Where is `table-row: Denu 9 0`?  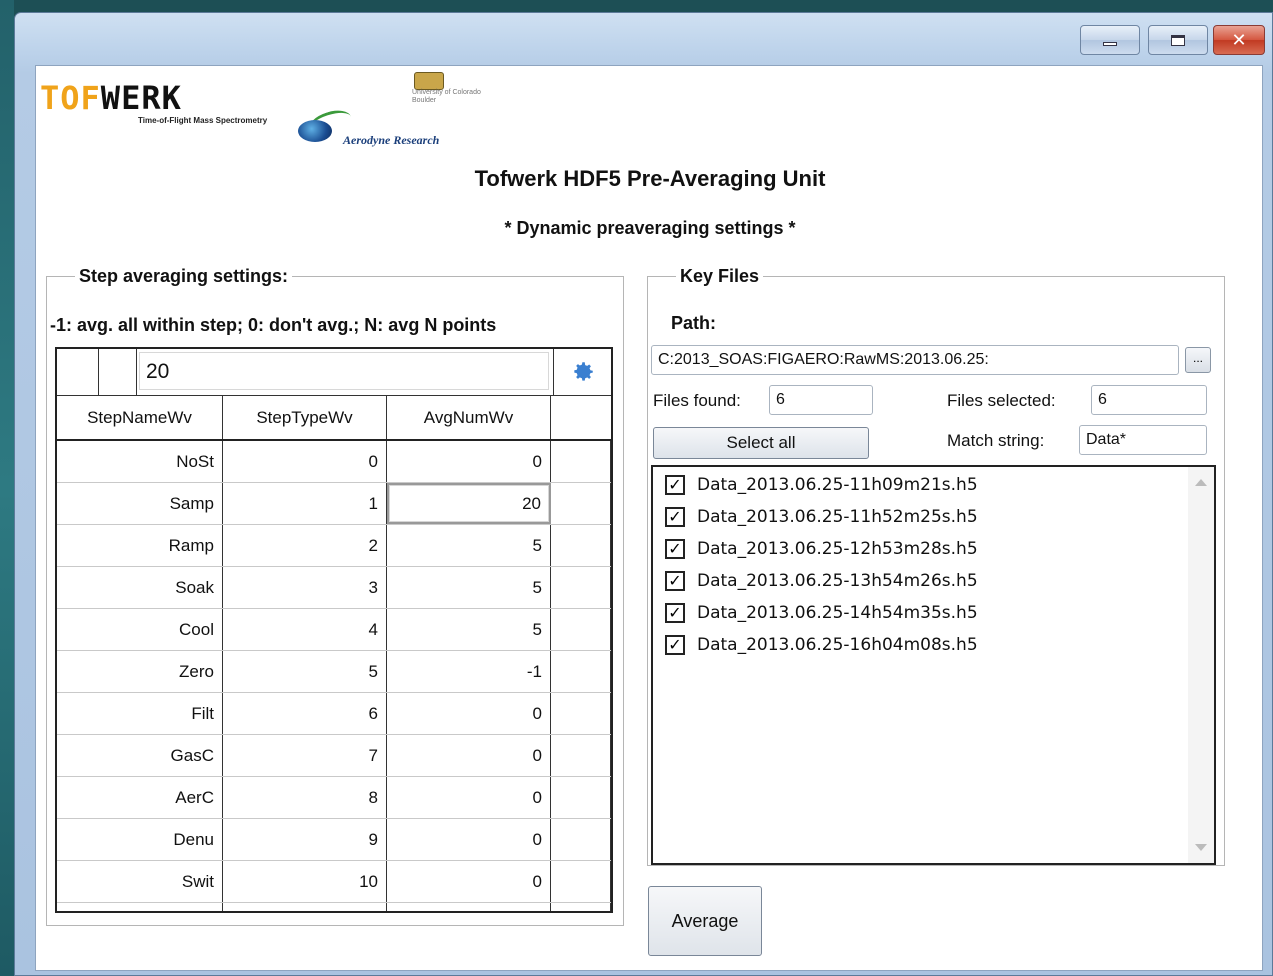 table-row: Denu 9 0 is located at coordinates (334, 840).